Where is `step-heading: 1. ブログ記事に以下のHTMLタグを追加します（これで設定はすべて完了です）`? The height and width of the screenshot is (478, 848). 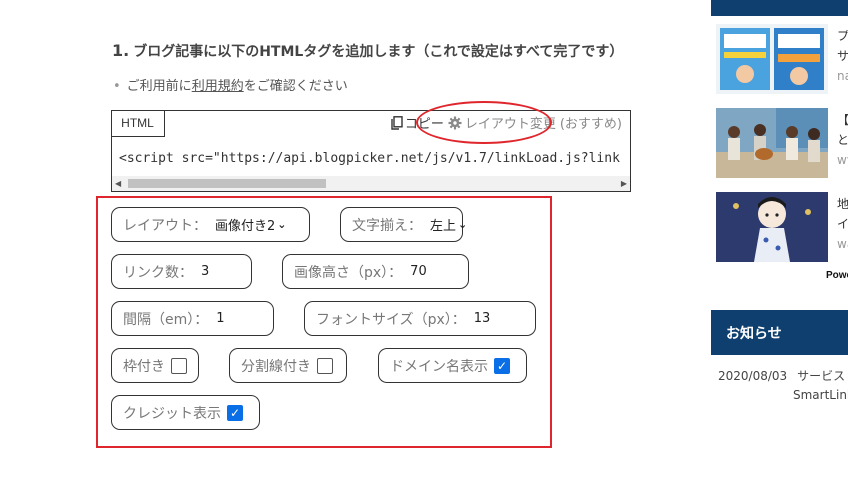 step-heading: 1. ブログ記事に以下のHTMLタグを追加します（これで設定はすべて完了です） is located at coordinates (367, 51).